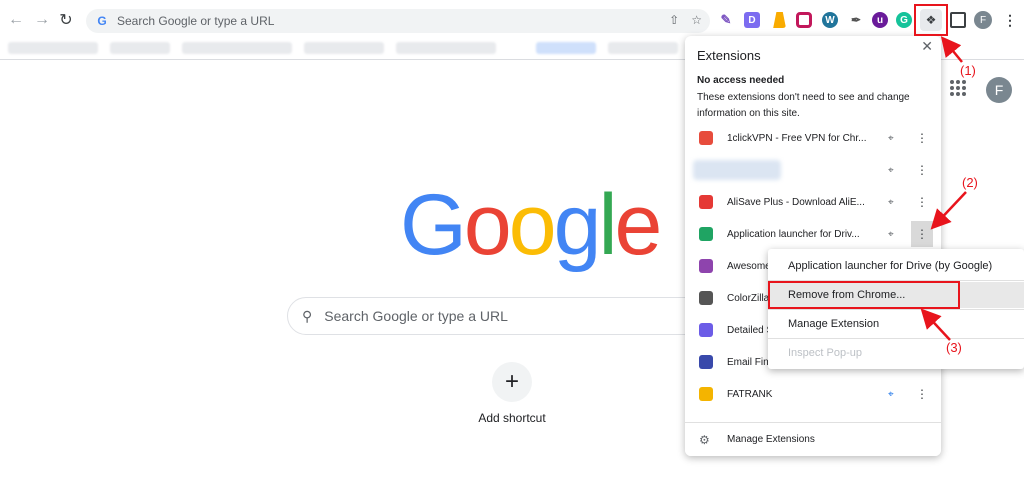 The image size is (1024, 493). I want to click on eyedropper-icon, so click(706, 298).